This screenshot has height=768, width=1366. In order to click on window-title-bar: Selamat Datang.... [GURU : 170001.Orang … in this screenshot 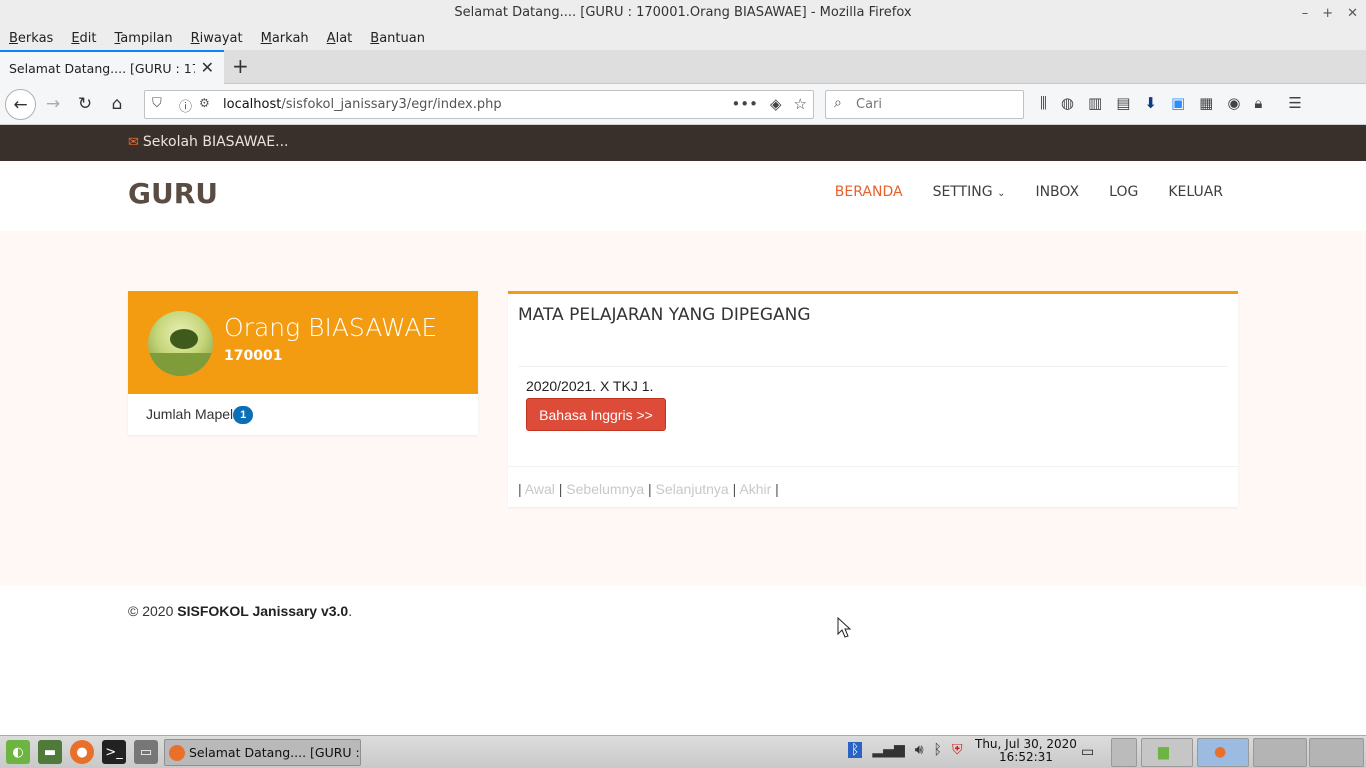, I will do `click(683, 13)`.